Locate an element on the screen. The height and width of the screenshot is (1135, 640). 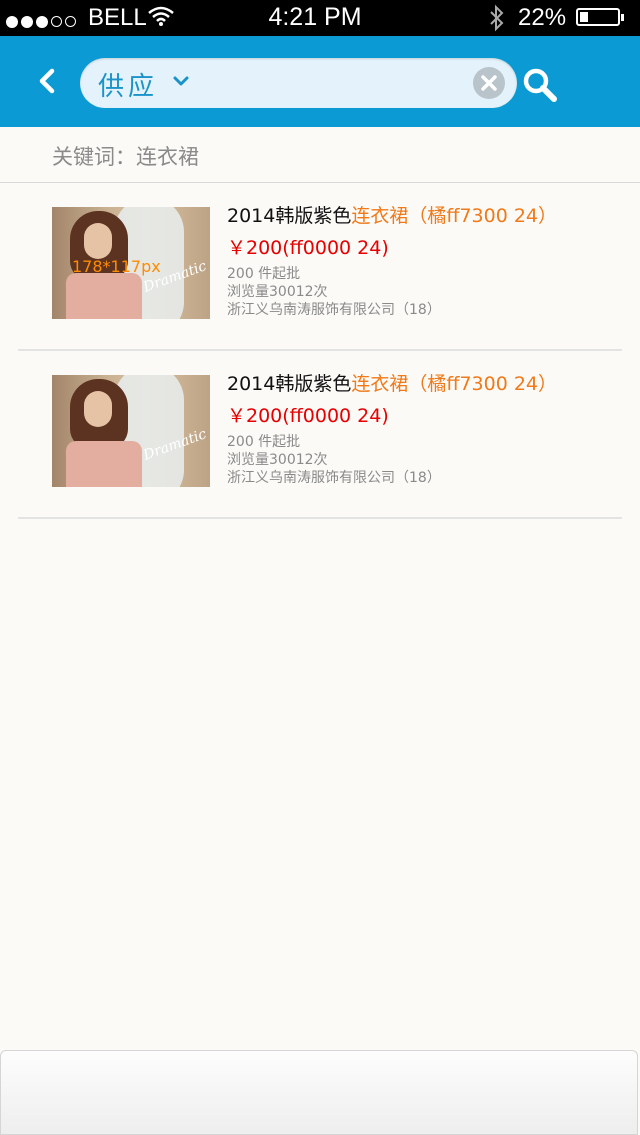
search-type-selector: 供应 is located at coordinates (128, 84).